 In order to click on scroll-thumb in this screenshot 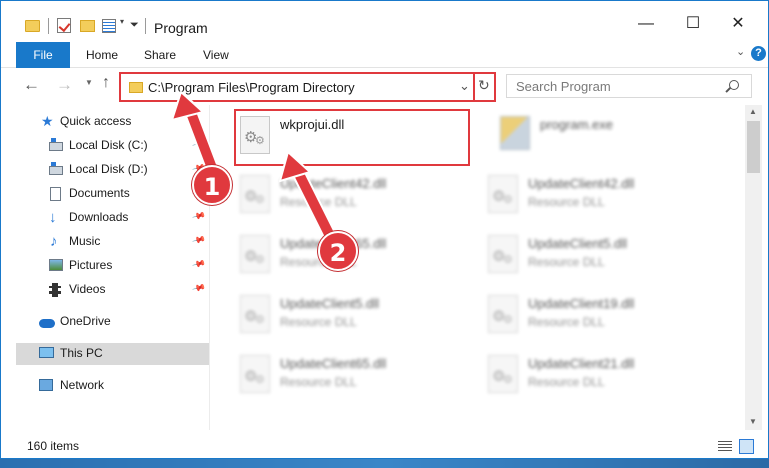, I will do `click(753, 147)`.